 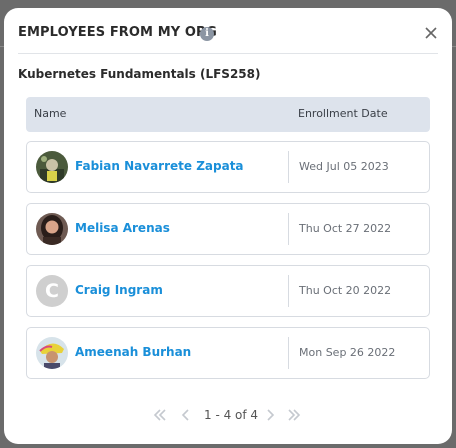 What do you see at coordinates (122, 228) in the screenshot?
I see `employee-name-link: Melisa Arenas` at bounding box center [122, 228].